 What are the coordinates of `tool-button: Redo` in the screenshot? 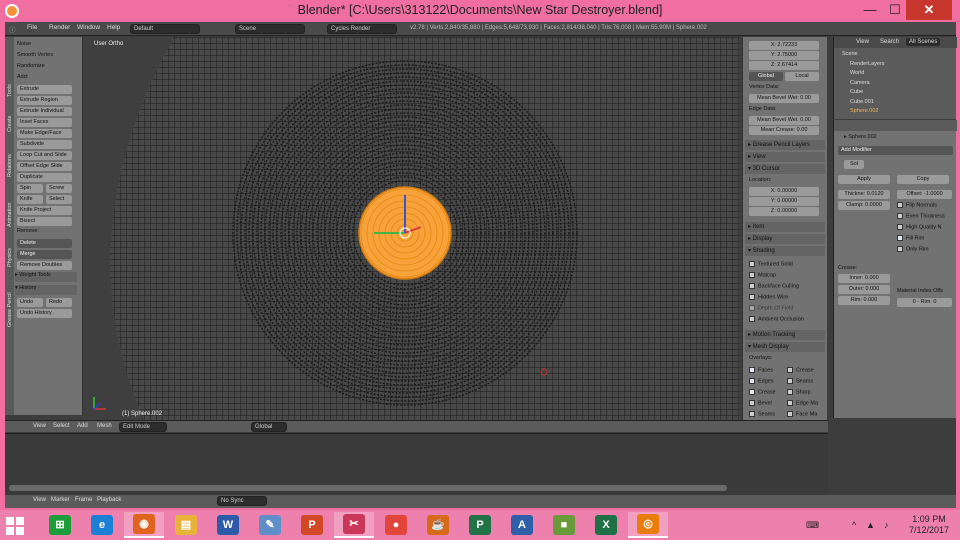 It's located at (59, 302).